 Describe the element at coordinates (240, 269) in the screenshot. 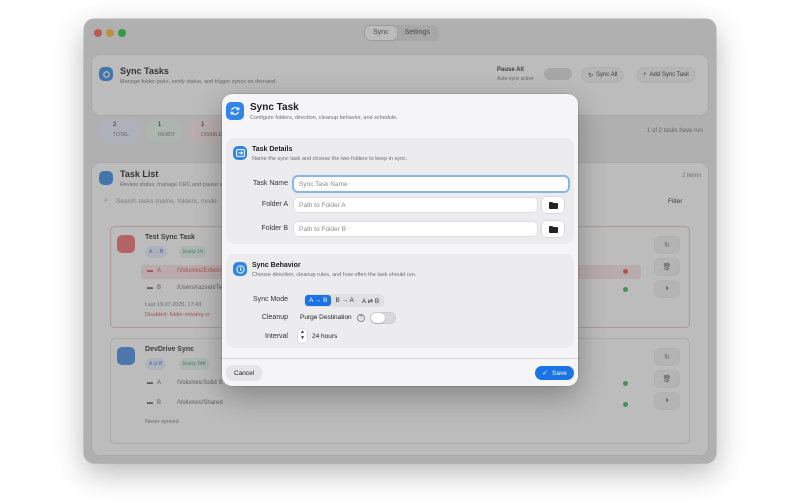

I see `clock-icon` at that location.